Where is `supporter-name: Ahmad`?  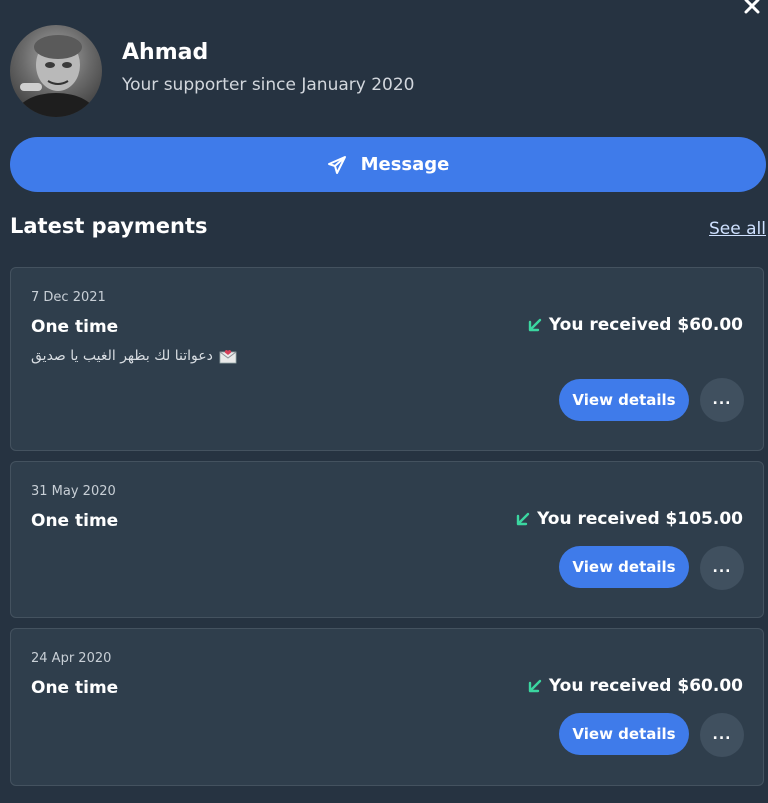
supporter-name: Ahmad is located at coordinates (165, 52).